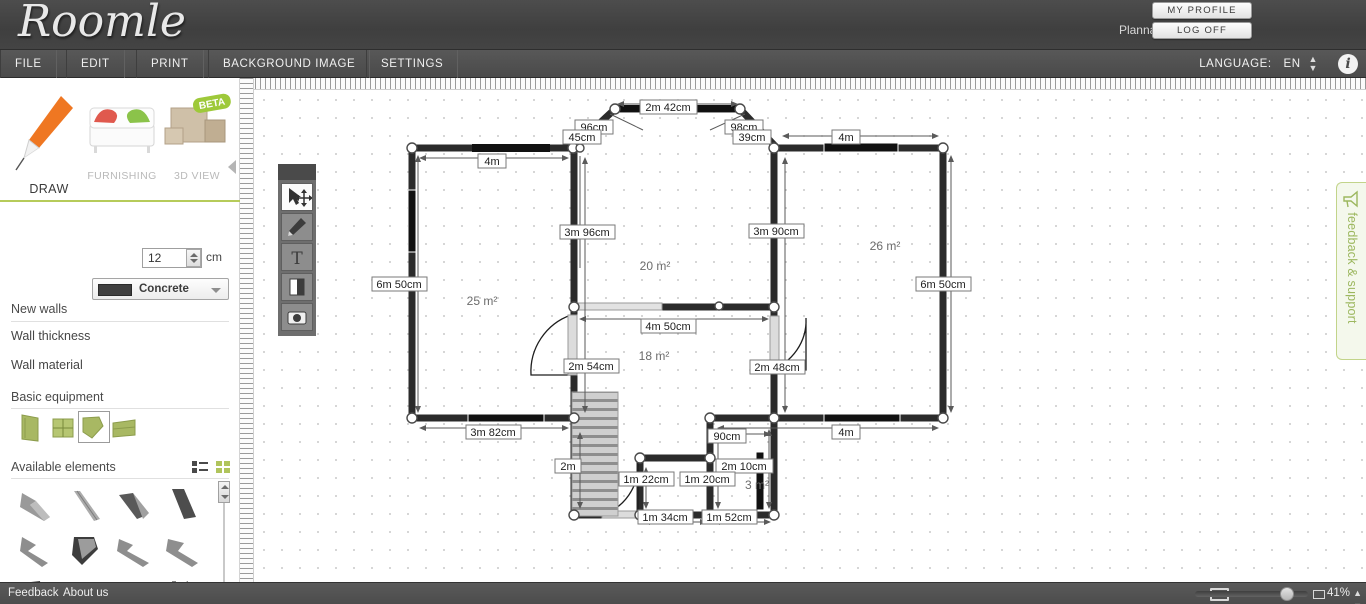  Describe the element at coordinates (1202, 30) in the screenshot. I see `log-off-button: LOG OFF` at that location.